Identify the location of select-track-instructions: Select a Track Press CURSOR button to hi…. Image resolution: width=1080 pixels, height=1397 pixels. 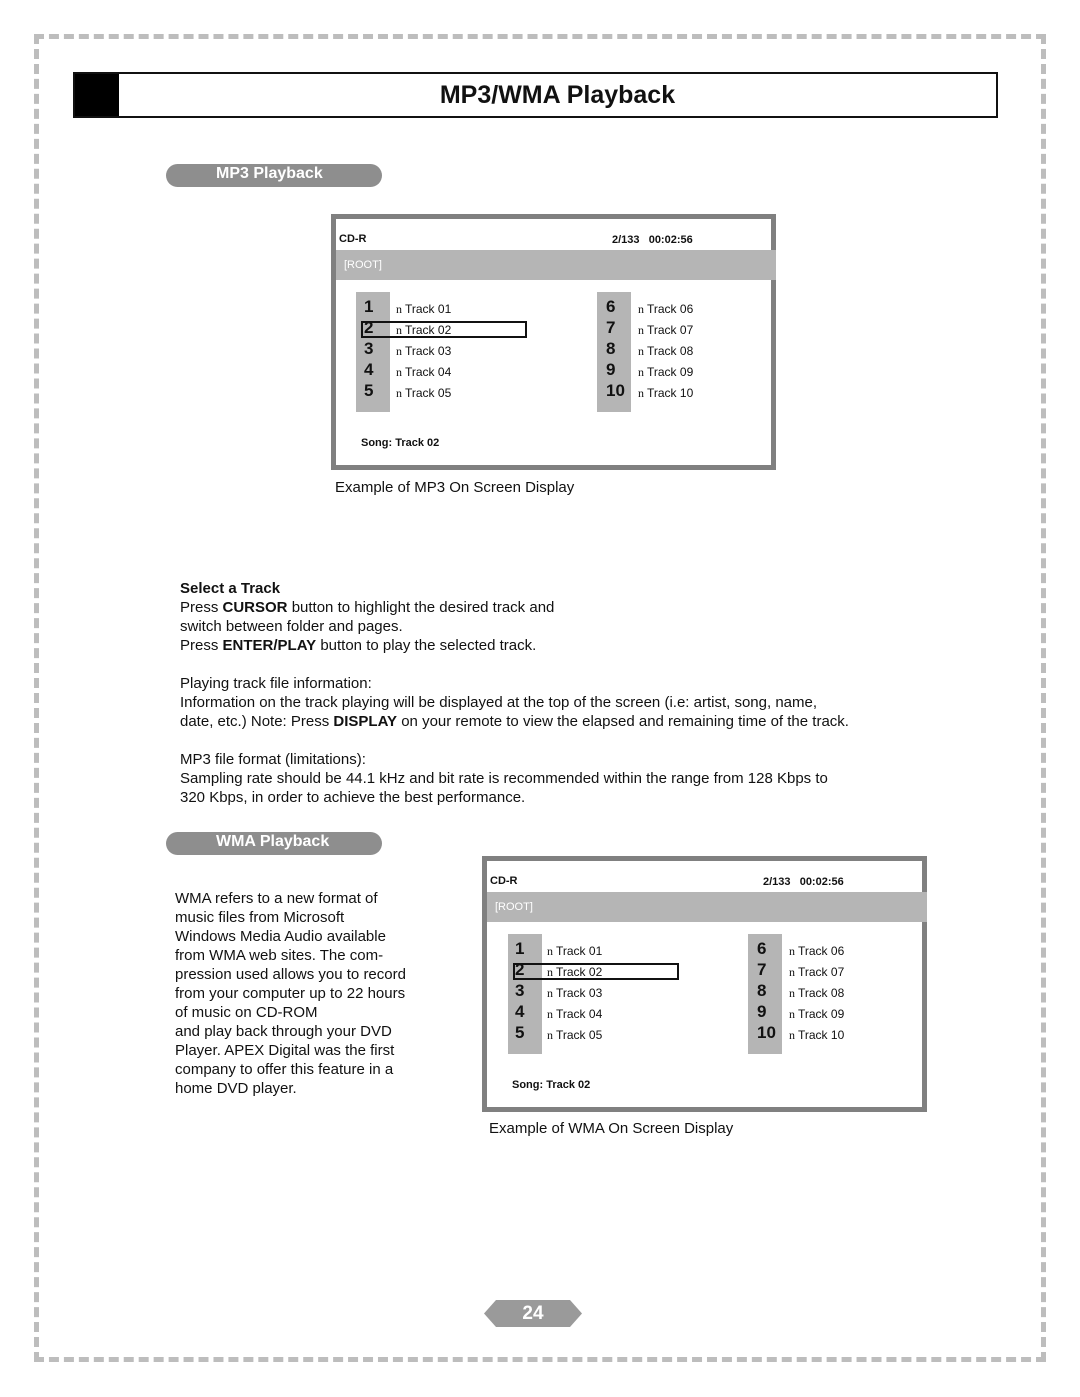
(560, 693).